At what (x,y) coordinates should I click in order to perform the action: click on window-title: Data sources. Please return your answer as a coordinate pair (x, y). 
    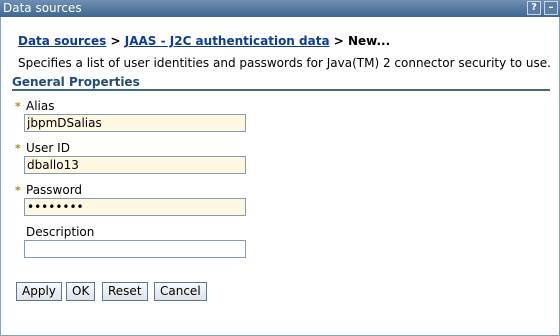
    Looking at the image, I should click on (42, 8).